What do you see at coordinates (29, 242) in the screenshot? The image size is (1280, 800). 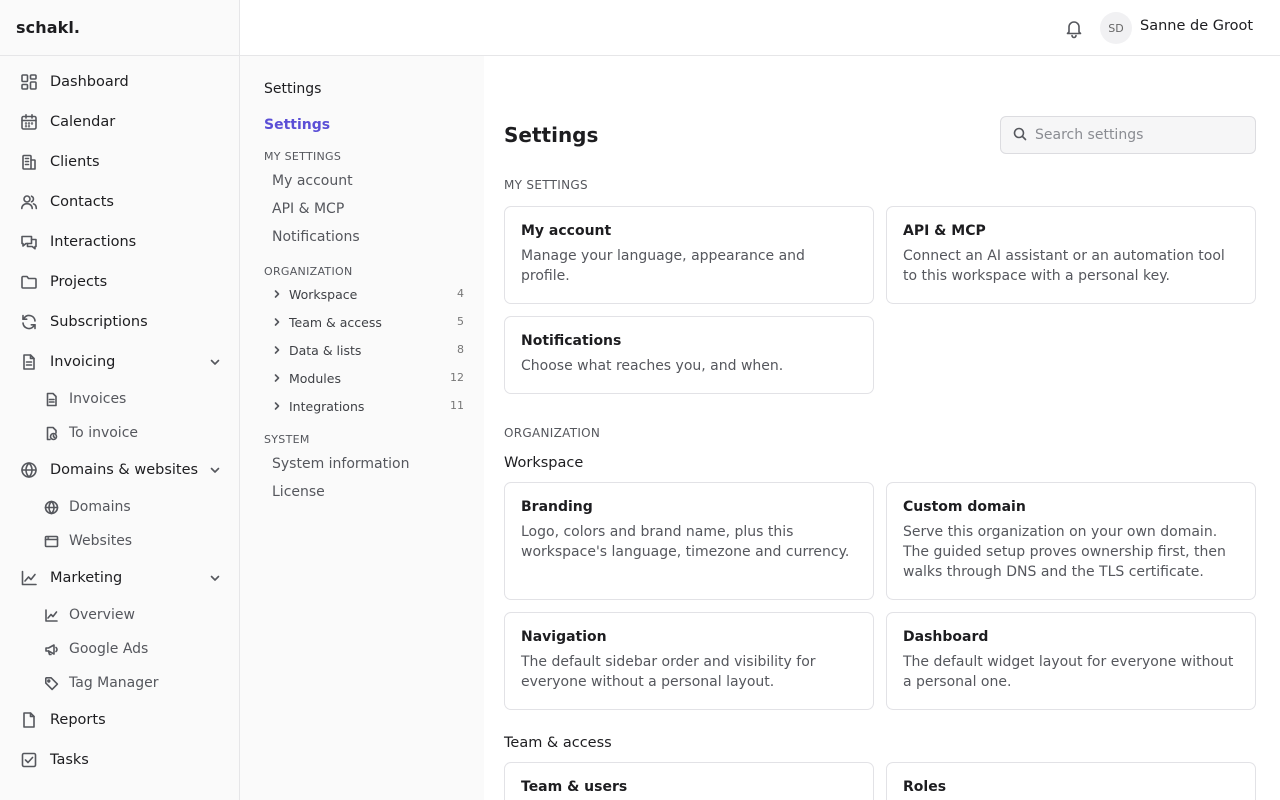 I see `chat-icon` at bounding box center [29, 242].